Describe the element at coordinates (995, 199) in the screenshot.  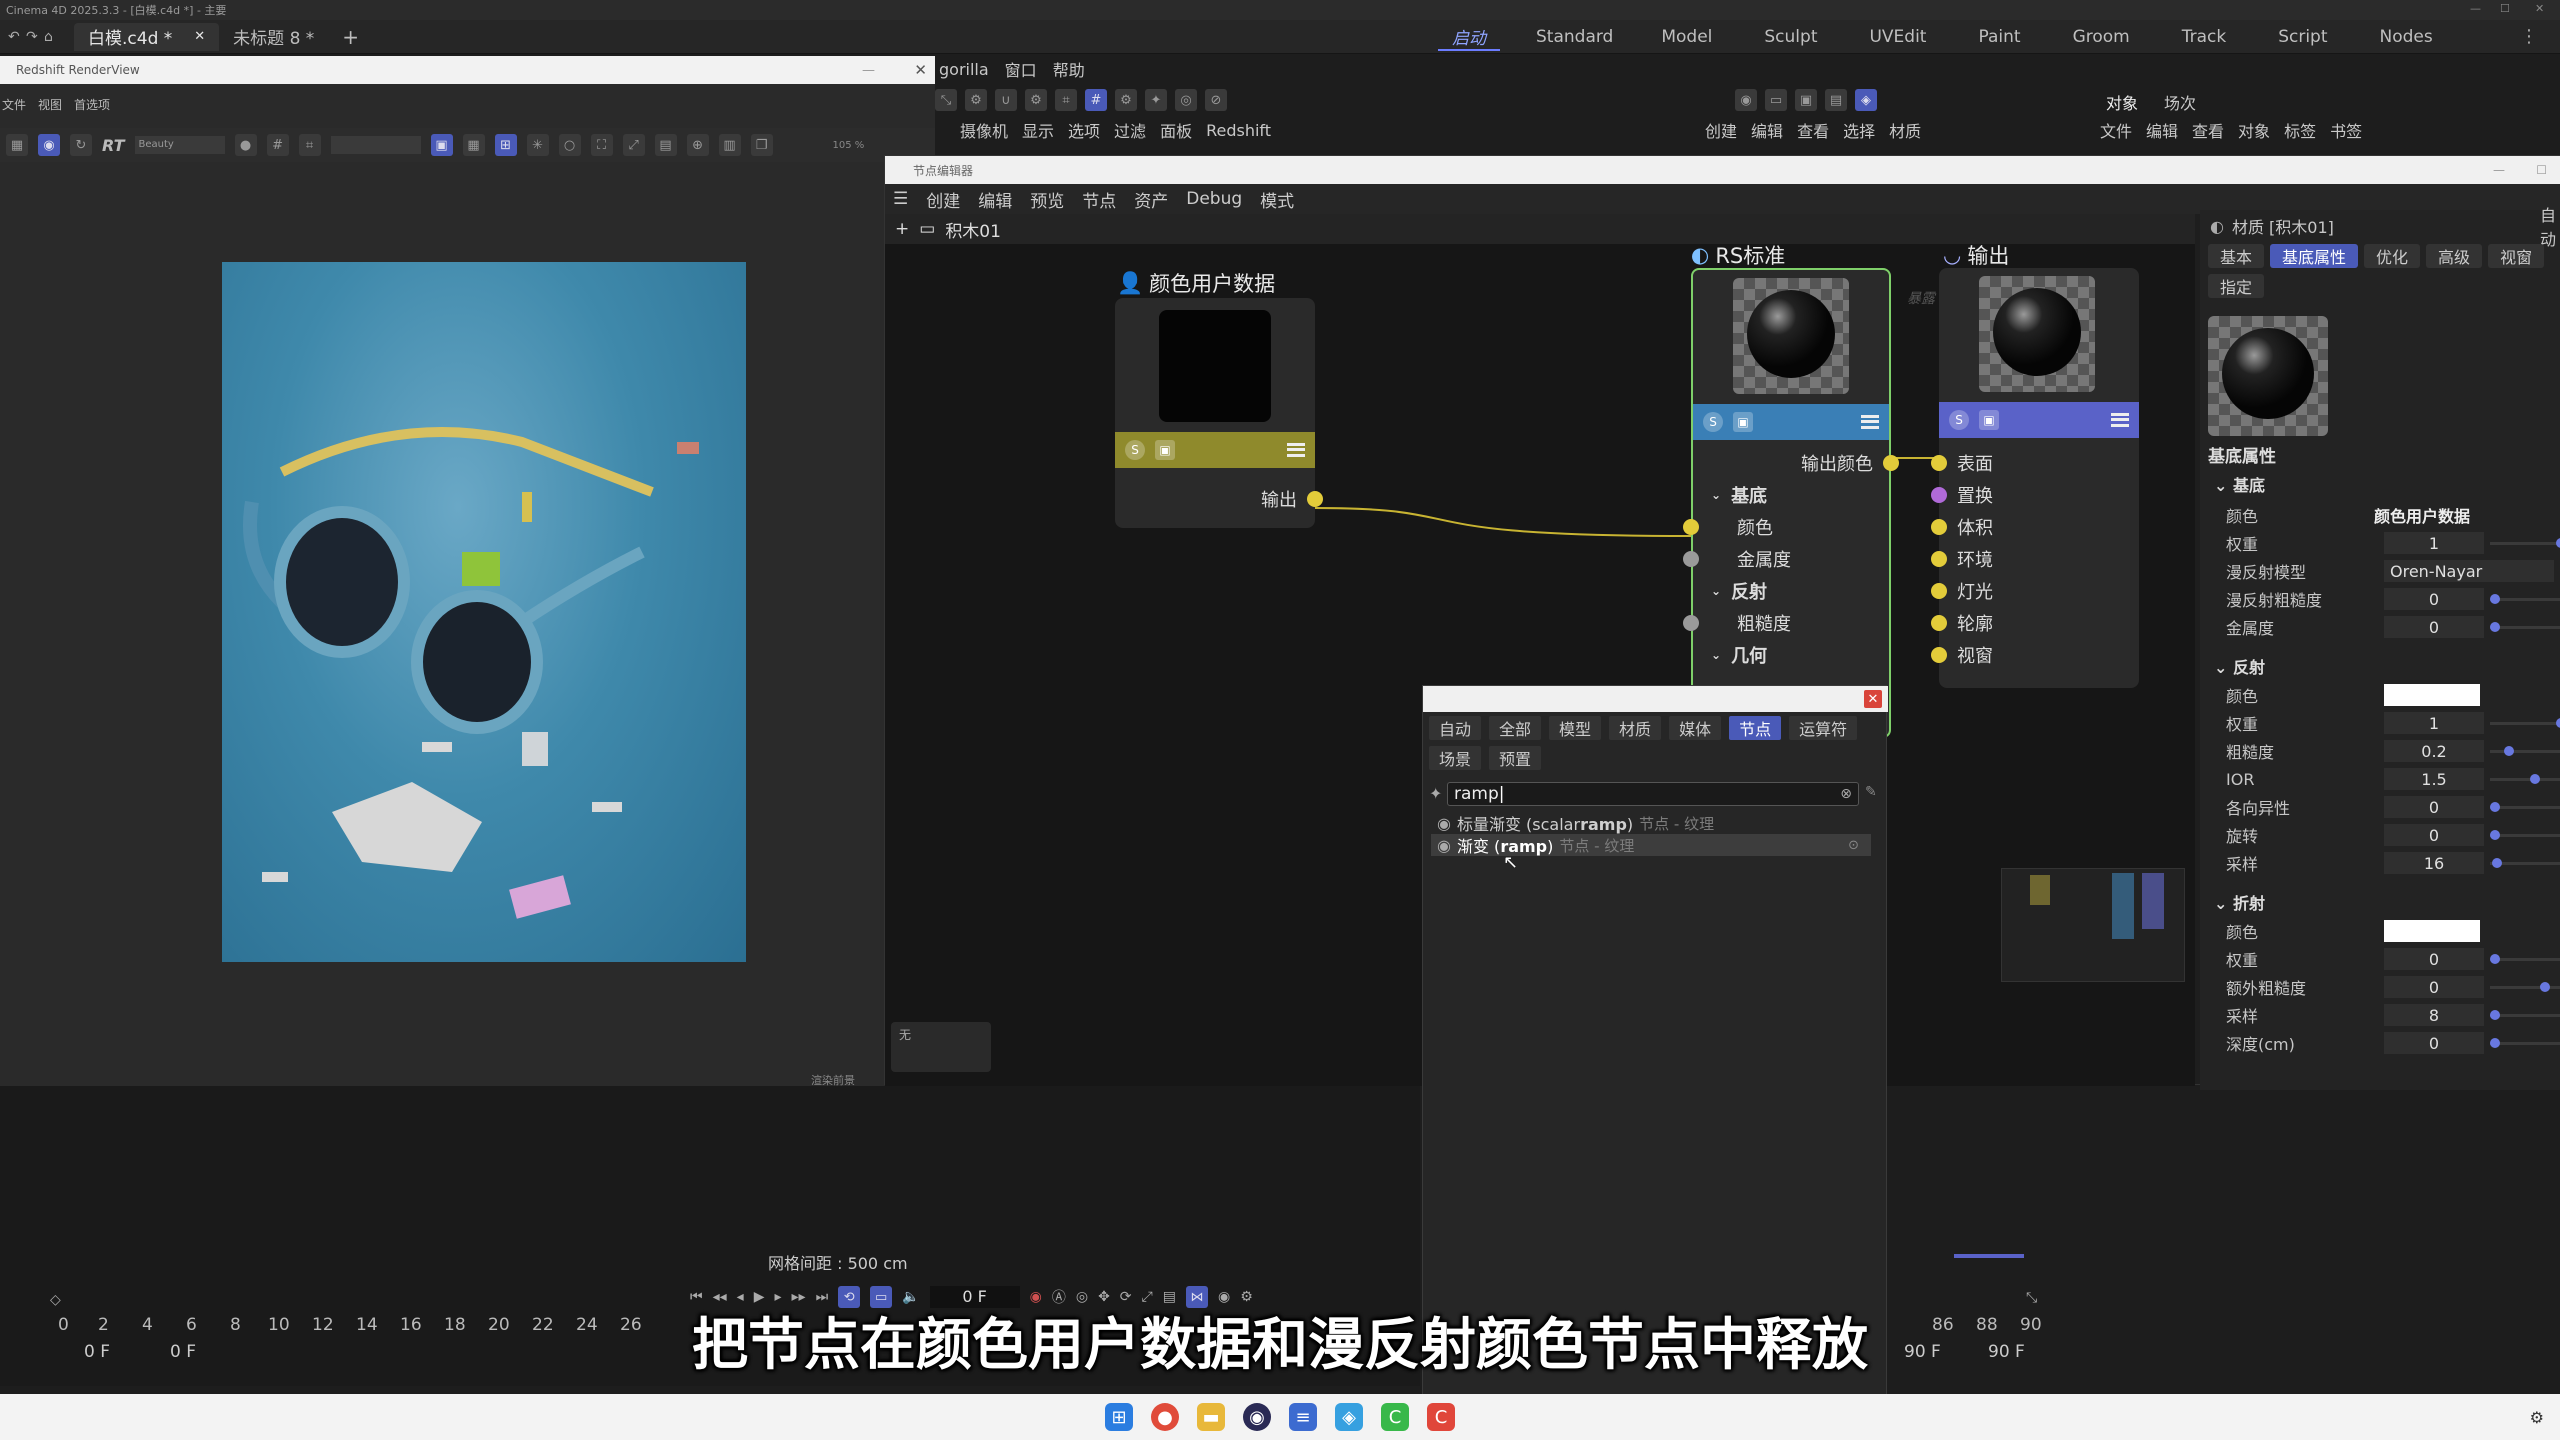
I see `ne-menu-edit: 编辑` at that location.